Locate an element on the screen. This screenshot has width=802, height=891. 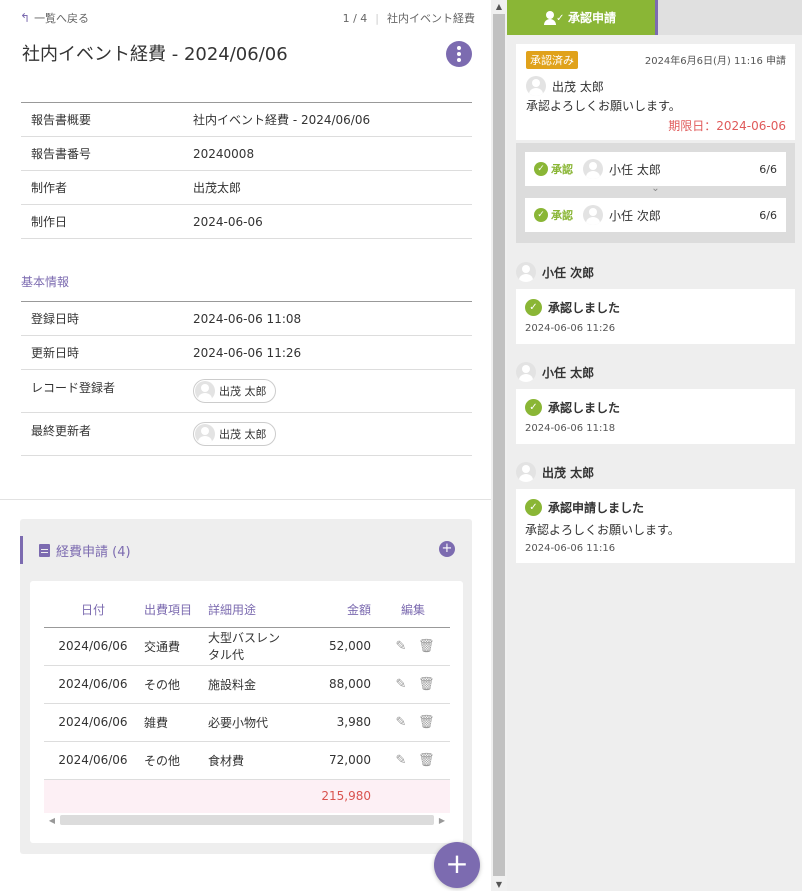
cell-detail: 必要小物代 is located at coordinates (249, 722).